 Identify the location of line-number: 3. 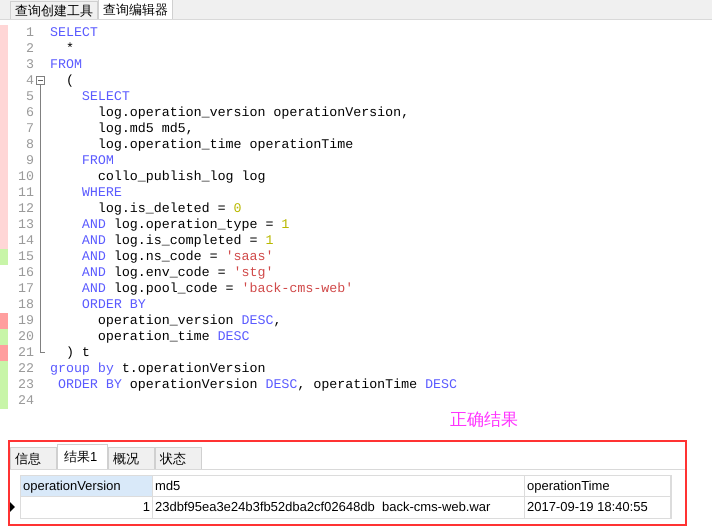
(30, 64).